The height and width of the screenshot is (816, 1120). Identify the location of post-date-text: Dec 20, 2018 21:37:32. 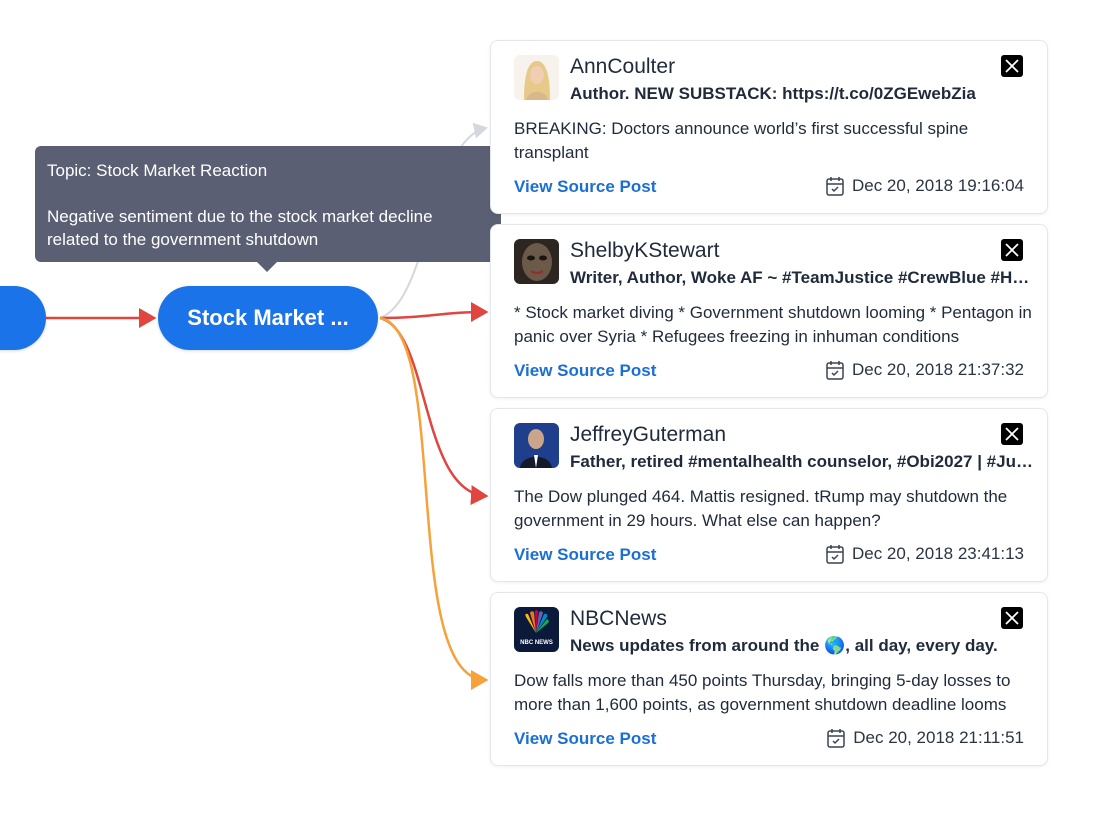
(937, 369).